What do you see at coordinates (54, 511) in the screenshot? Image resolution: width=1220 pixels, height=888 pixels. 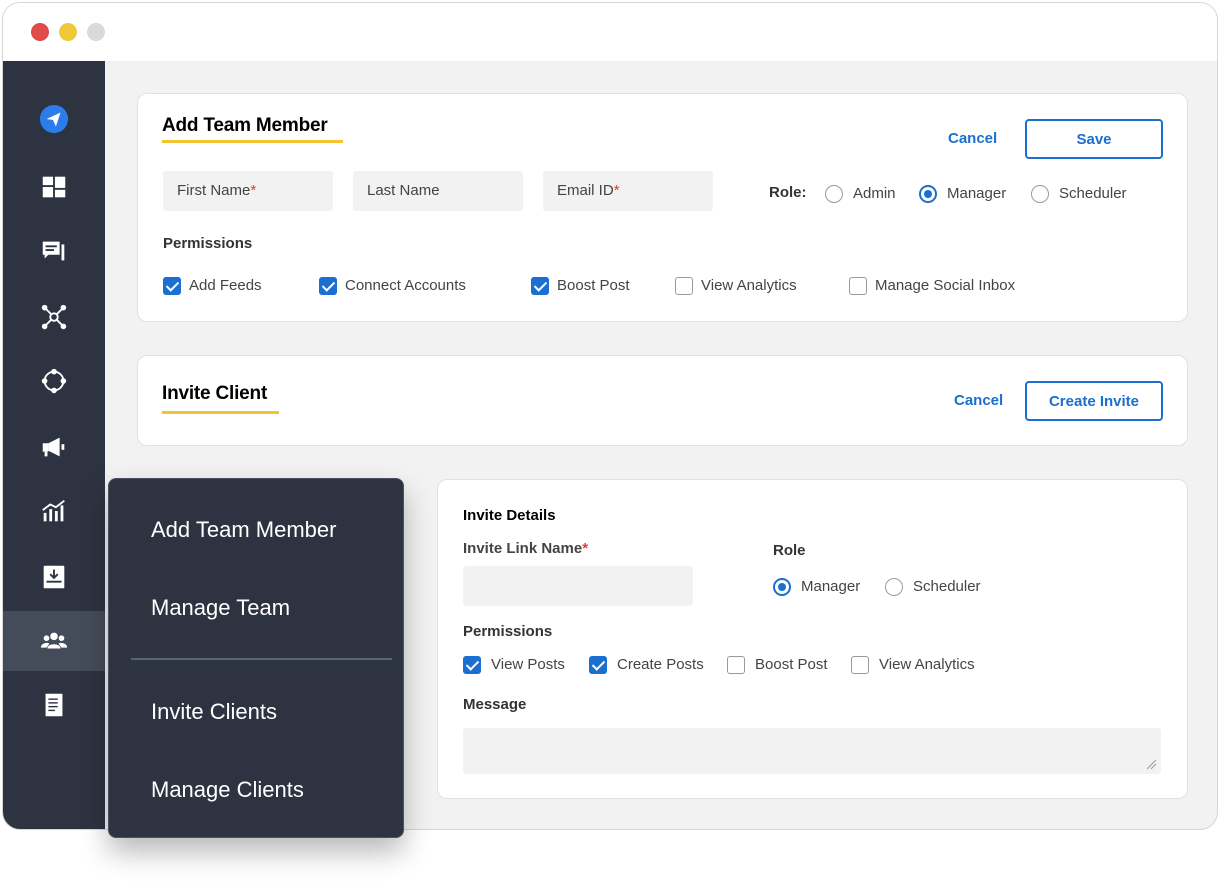 I see `analytics-icon` at bounding box center [54, 511].